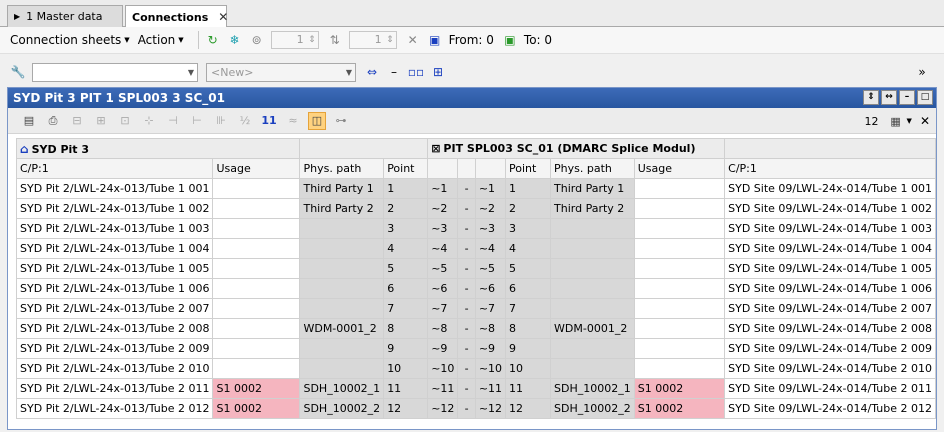 The width and height of the screenshot is (944, 432). Describe the element at coordinates (149, 121) in the screenshot. I see `disconnect-icon: ⊹` at that location.